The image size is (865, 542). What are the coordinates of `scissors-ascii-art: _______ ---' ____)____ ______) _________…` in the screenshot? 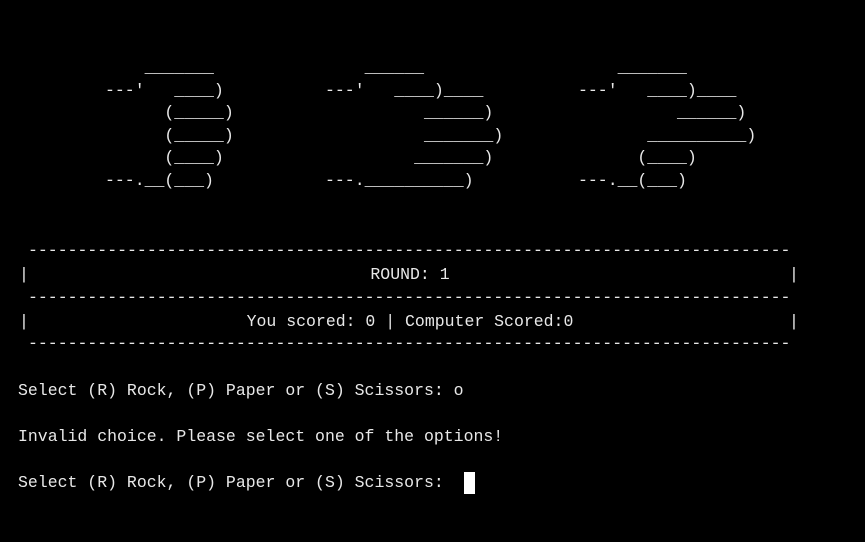 It's located at (667, 124).